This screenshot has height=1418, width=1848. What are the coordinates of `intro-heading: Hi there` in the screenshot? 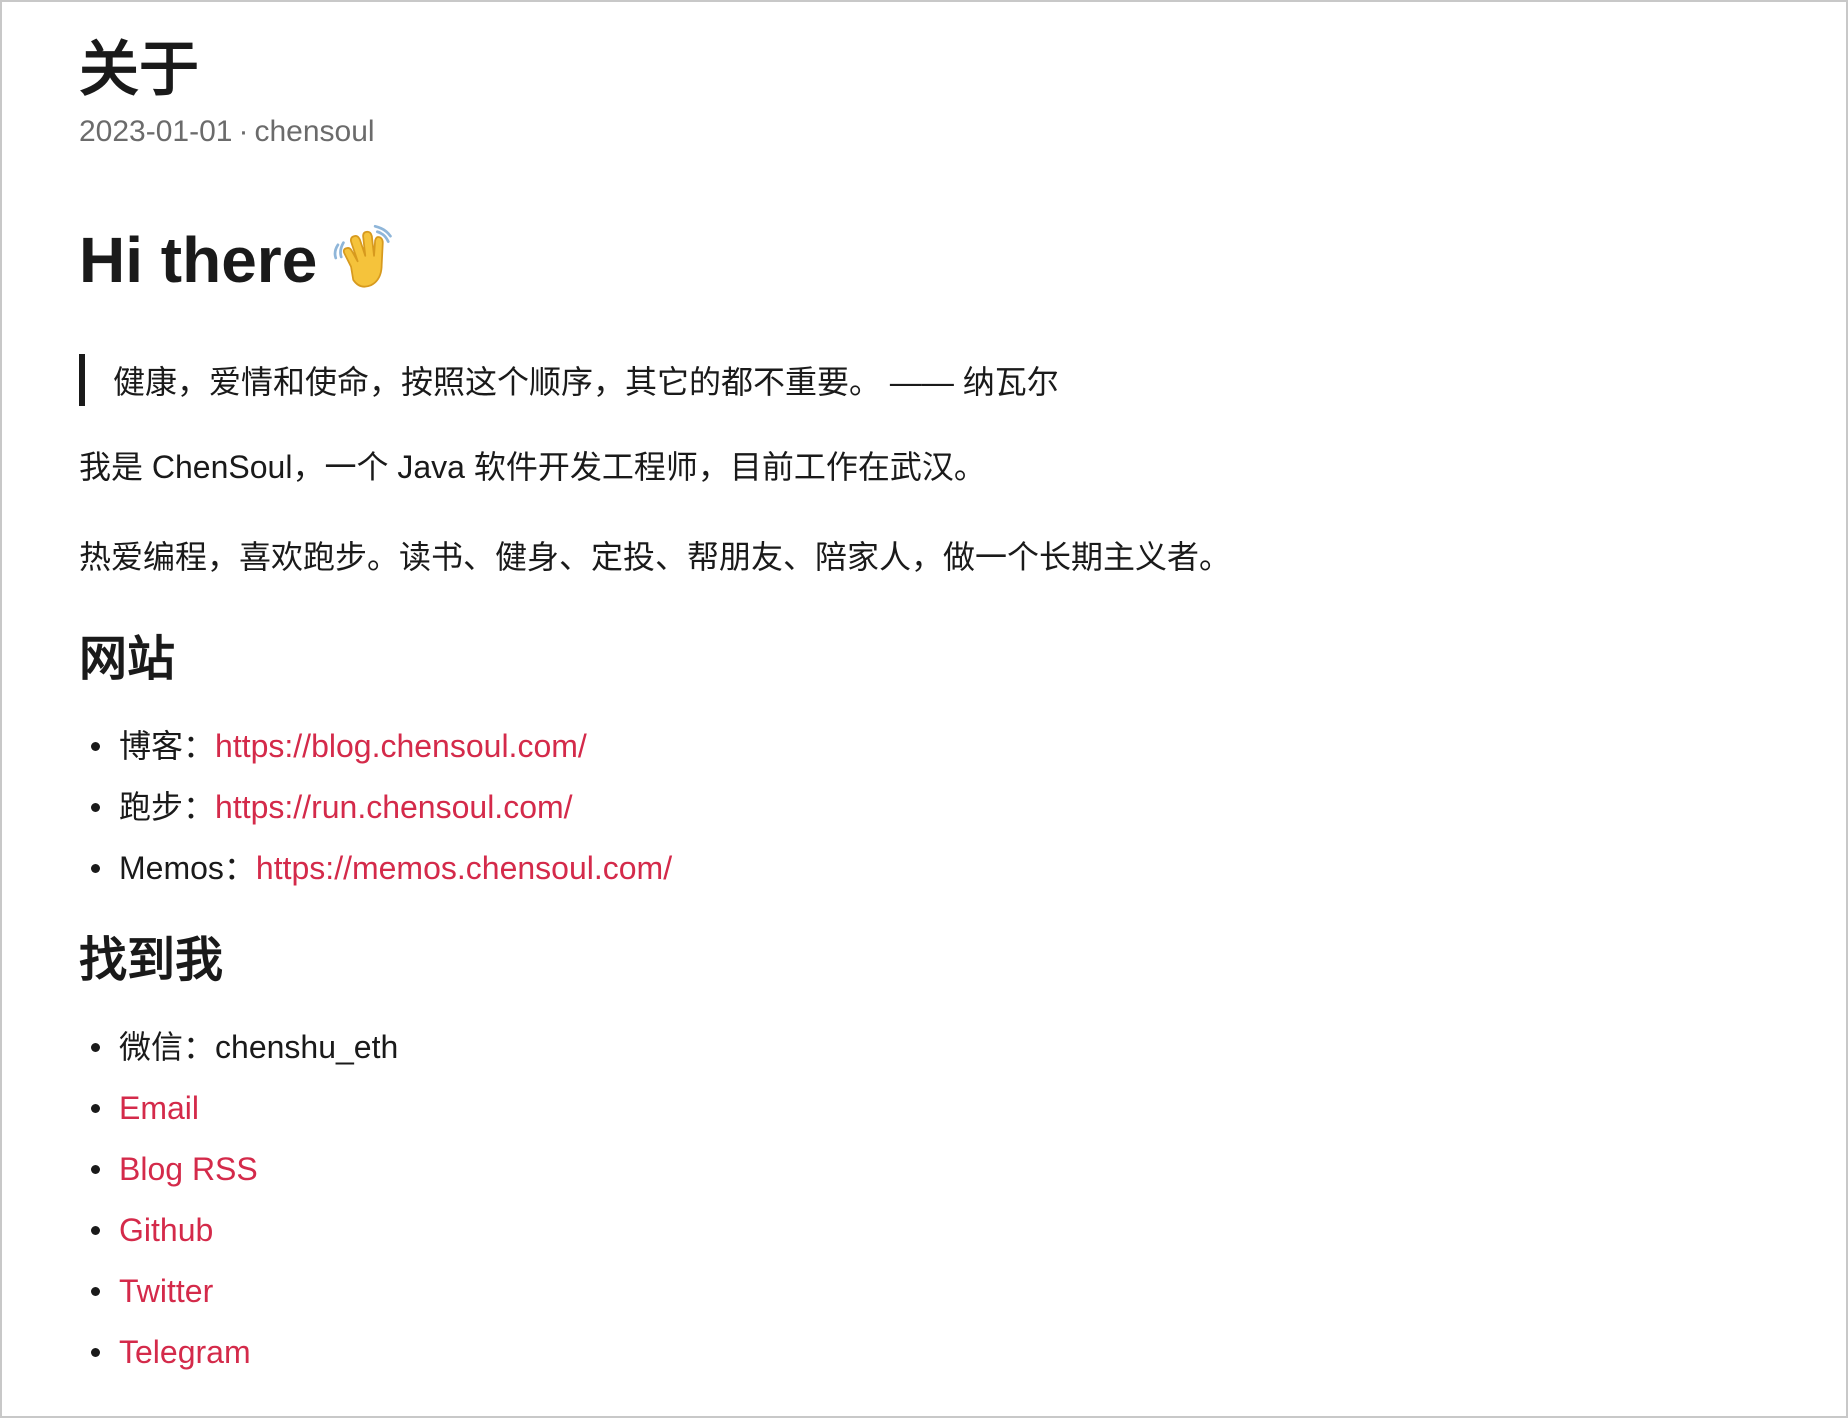 It's located at (929, 260).